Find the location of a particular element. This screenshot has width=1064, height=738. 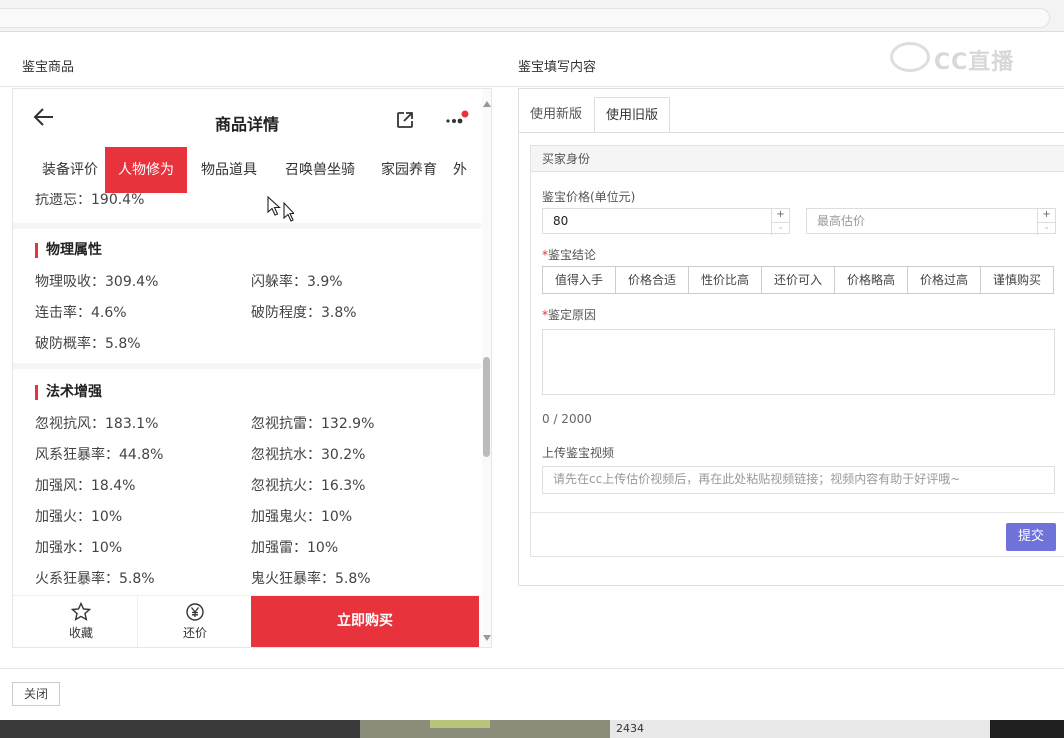

bargain-button: 还价 is located at coordinates (195, 621).